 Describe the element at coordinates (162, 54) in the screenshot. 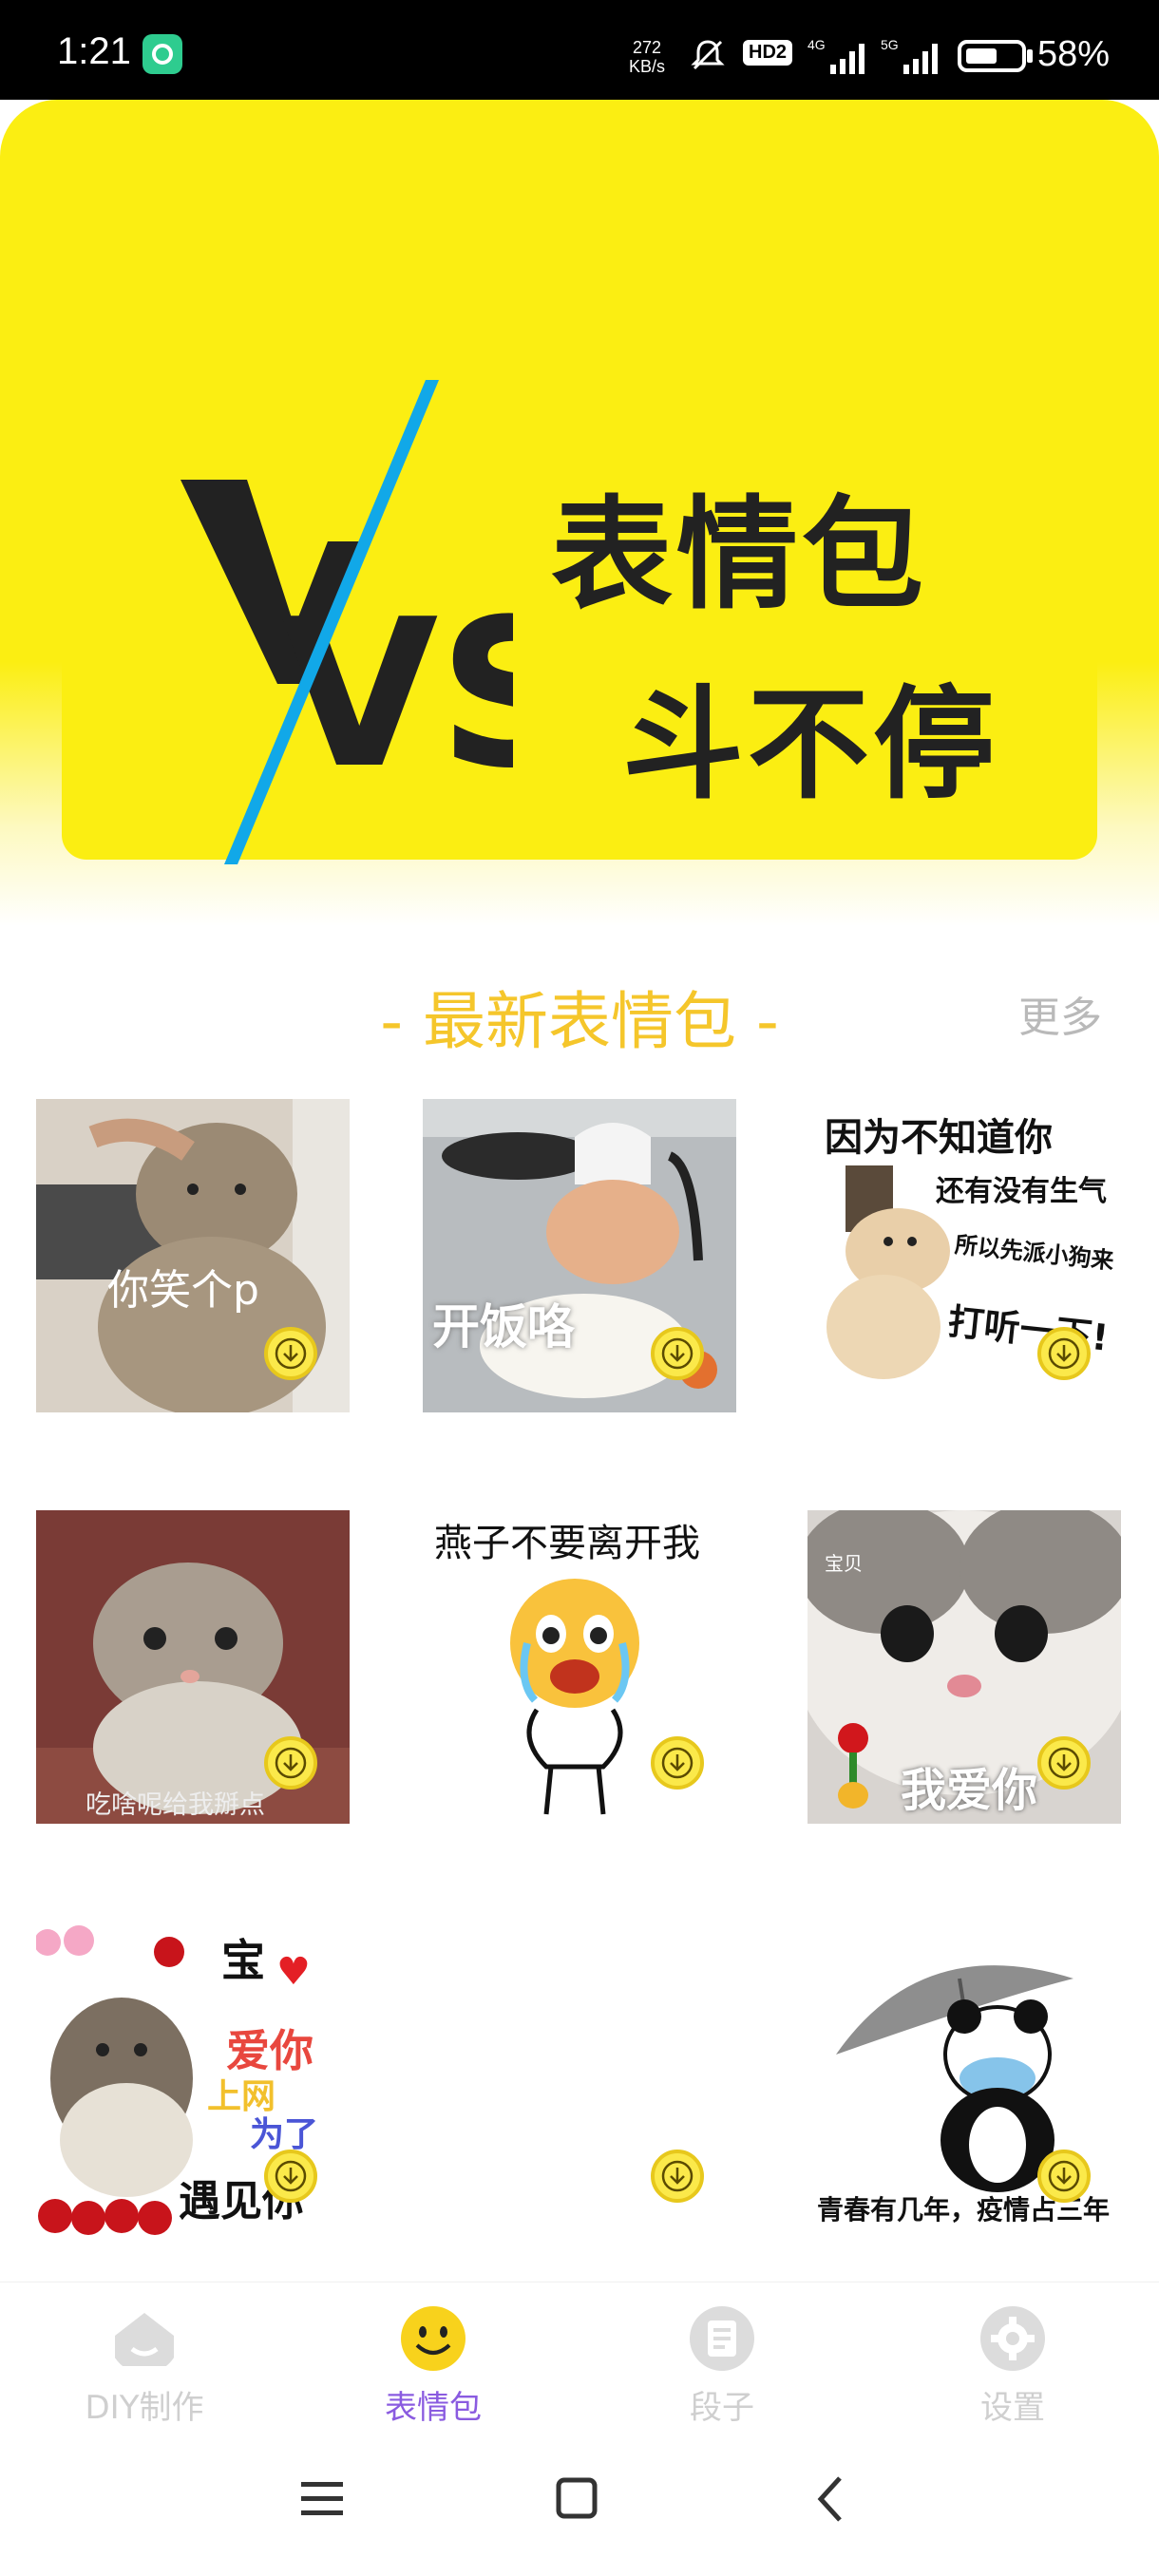

I see `app-notification-icon` at that location.